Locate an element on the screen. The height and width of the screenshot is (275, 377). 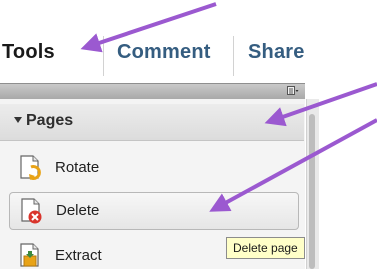
tool-rotate-label: Rotate is located at coordinates (77, 167).